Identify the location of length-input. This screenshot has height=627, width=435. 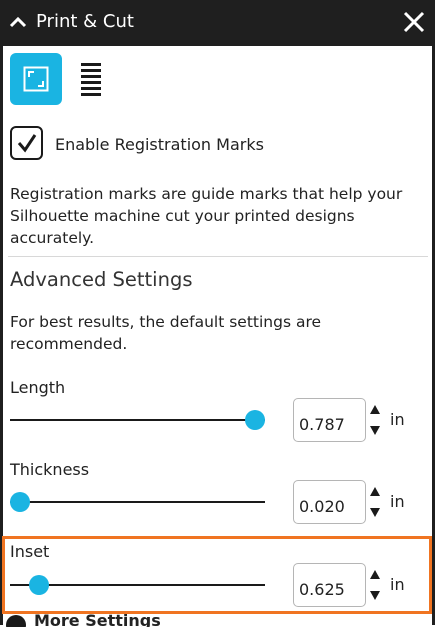
(329, 420).